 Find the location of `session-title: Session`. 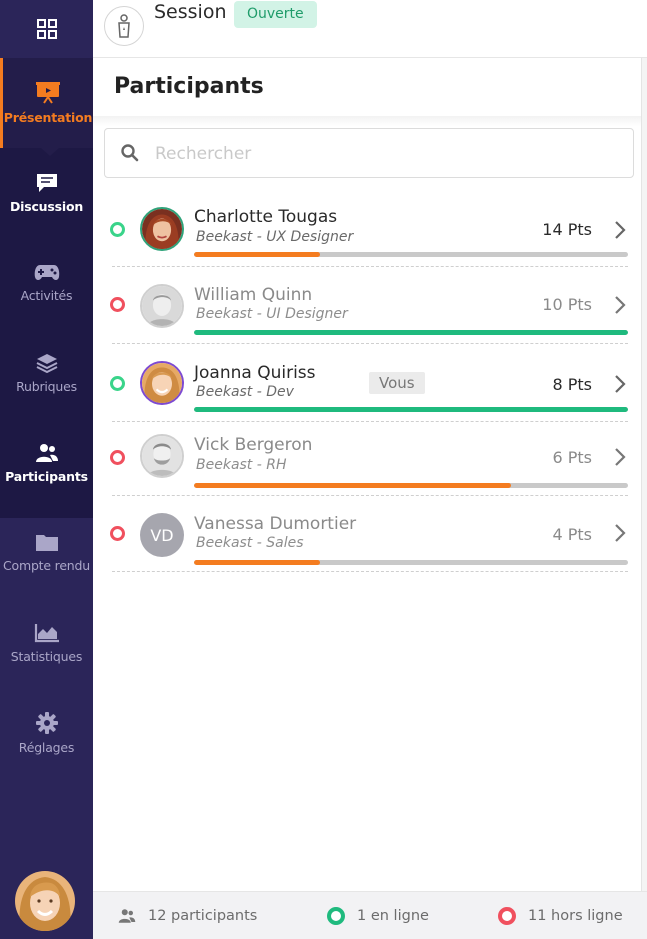

session-title: Session is located at coordinates (190, 12).